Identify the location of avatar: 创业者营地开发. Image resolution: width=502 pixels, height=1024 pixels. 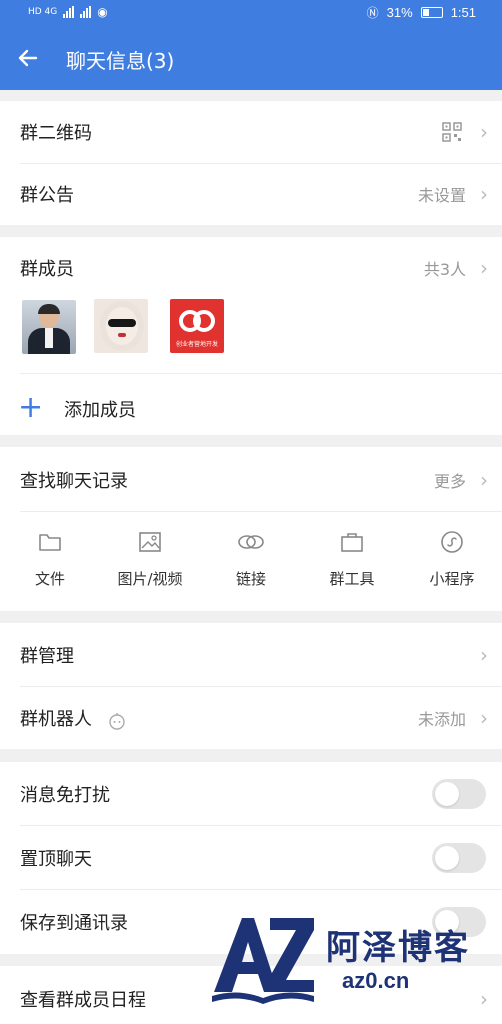
(197, 326).